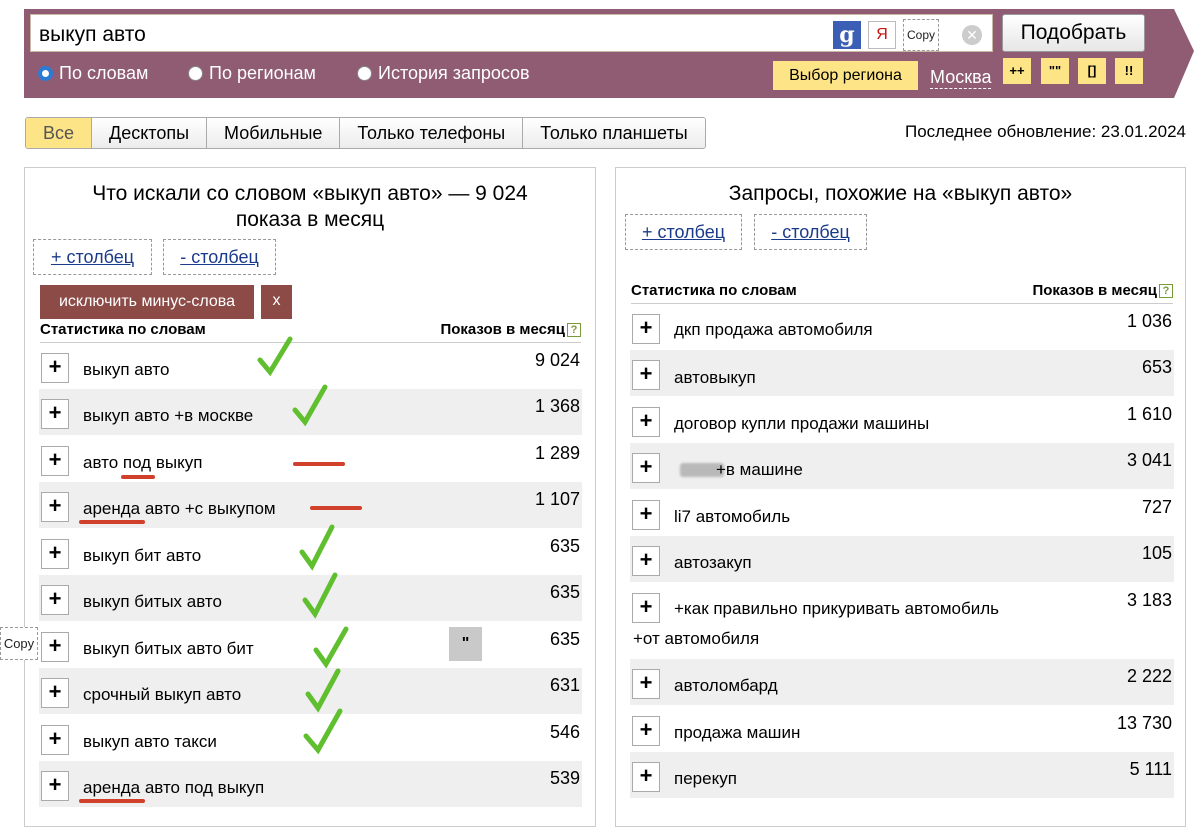  Describe the element at coordinates (142, 463) in the screenshot. I see `keyword-text: авто под выкуп` at that location.